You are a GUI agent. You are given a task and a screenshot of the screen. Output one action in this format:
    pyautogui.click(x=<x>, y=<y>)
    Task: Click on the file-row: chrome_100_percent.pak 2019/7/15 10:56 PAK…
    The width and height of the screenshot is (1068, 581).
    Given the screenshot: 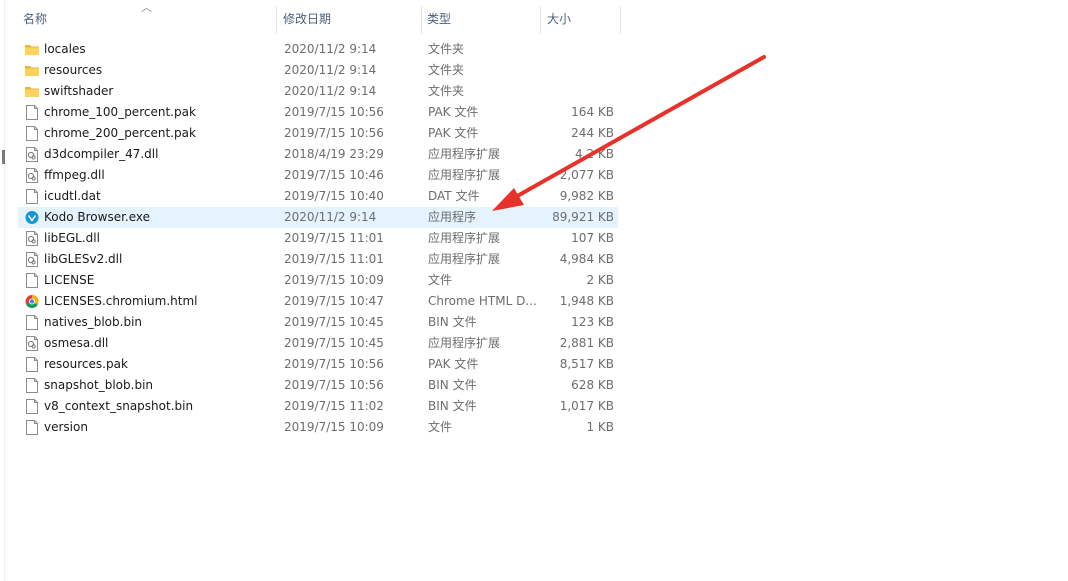 What is the action you would take?
    pyautogui.click(x=318, y=112)
    